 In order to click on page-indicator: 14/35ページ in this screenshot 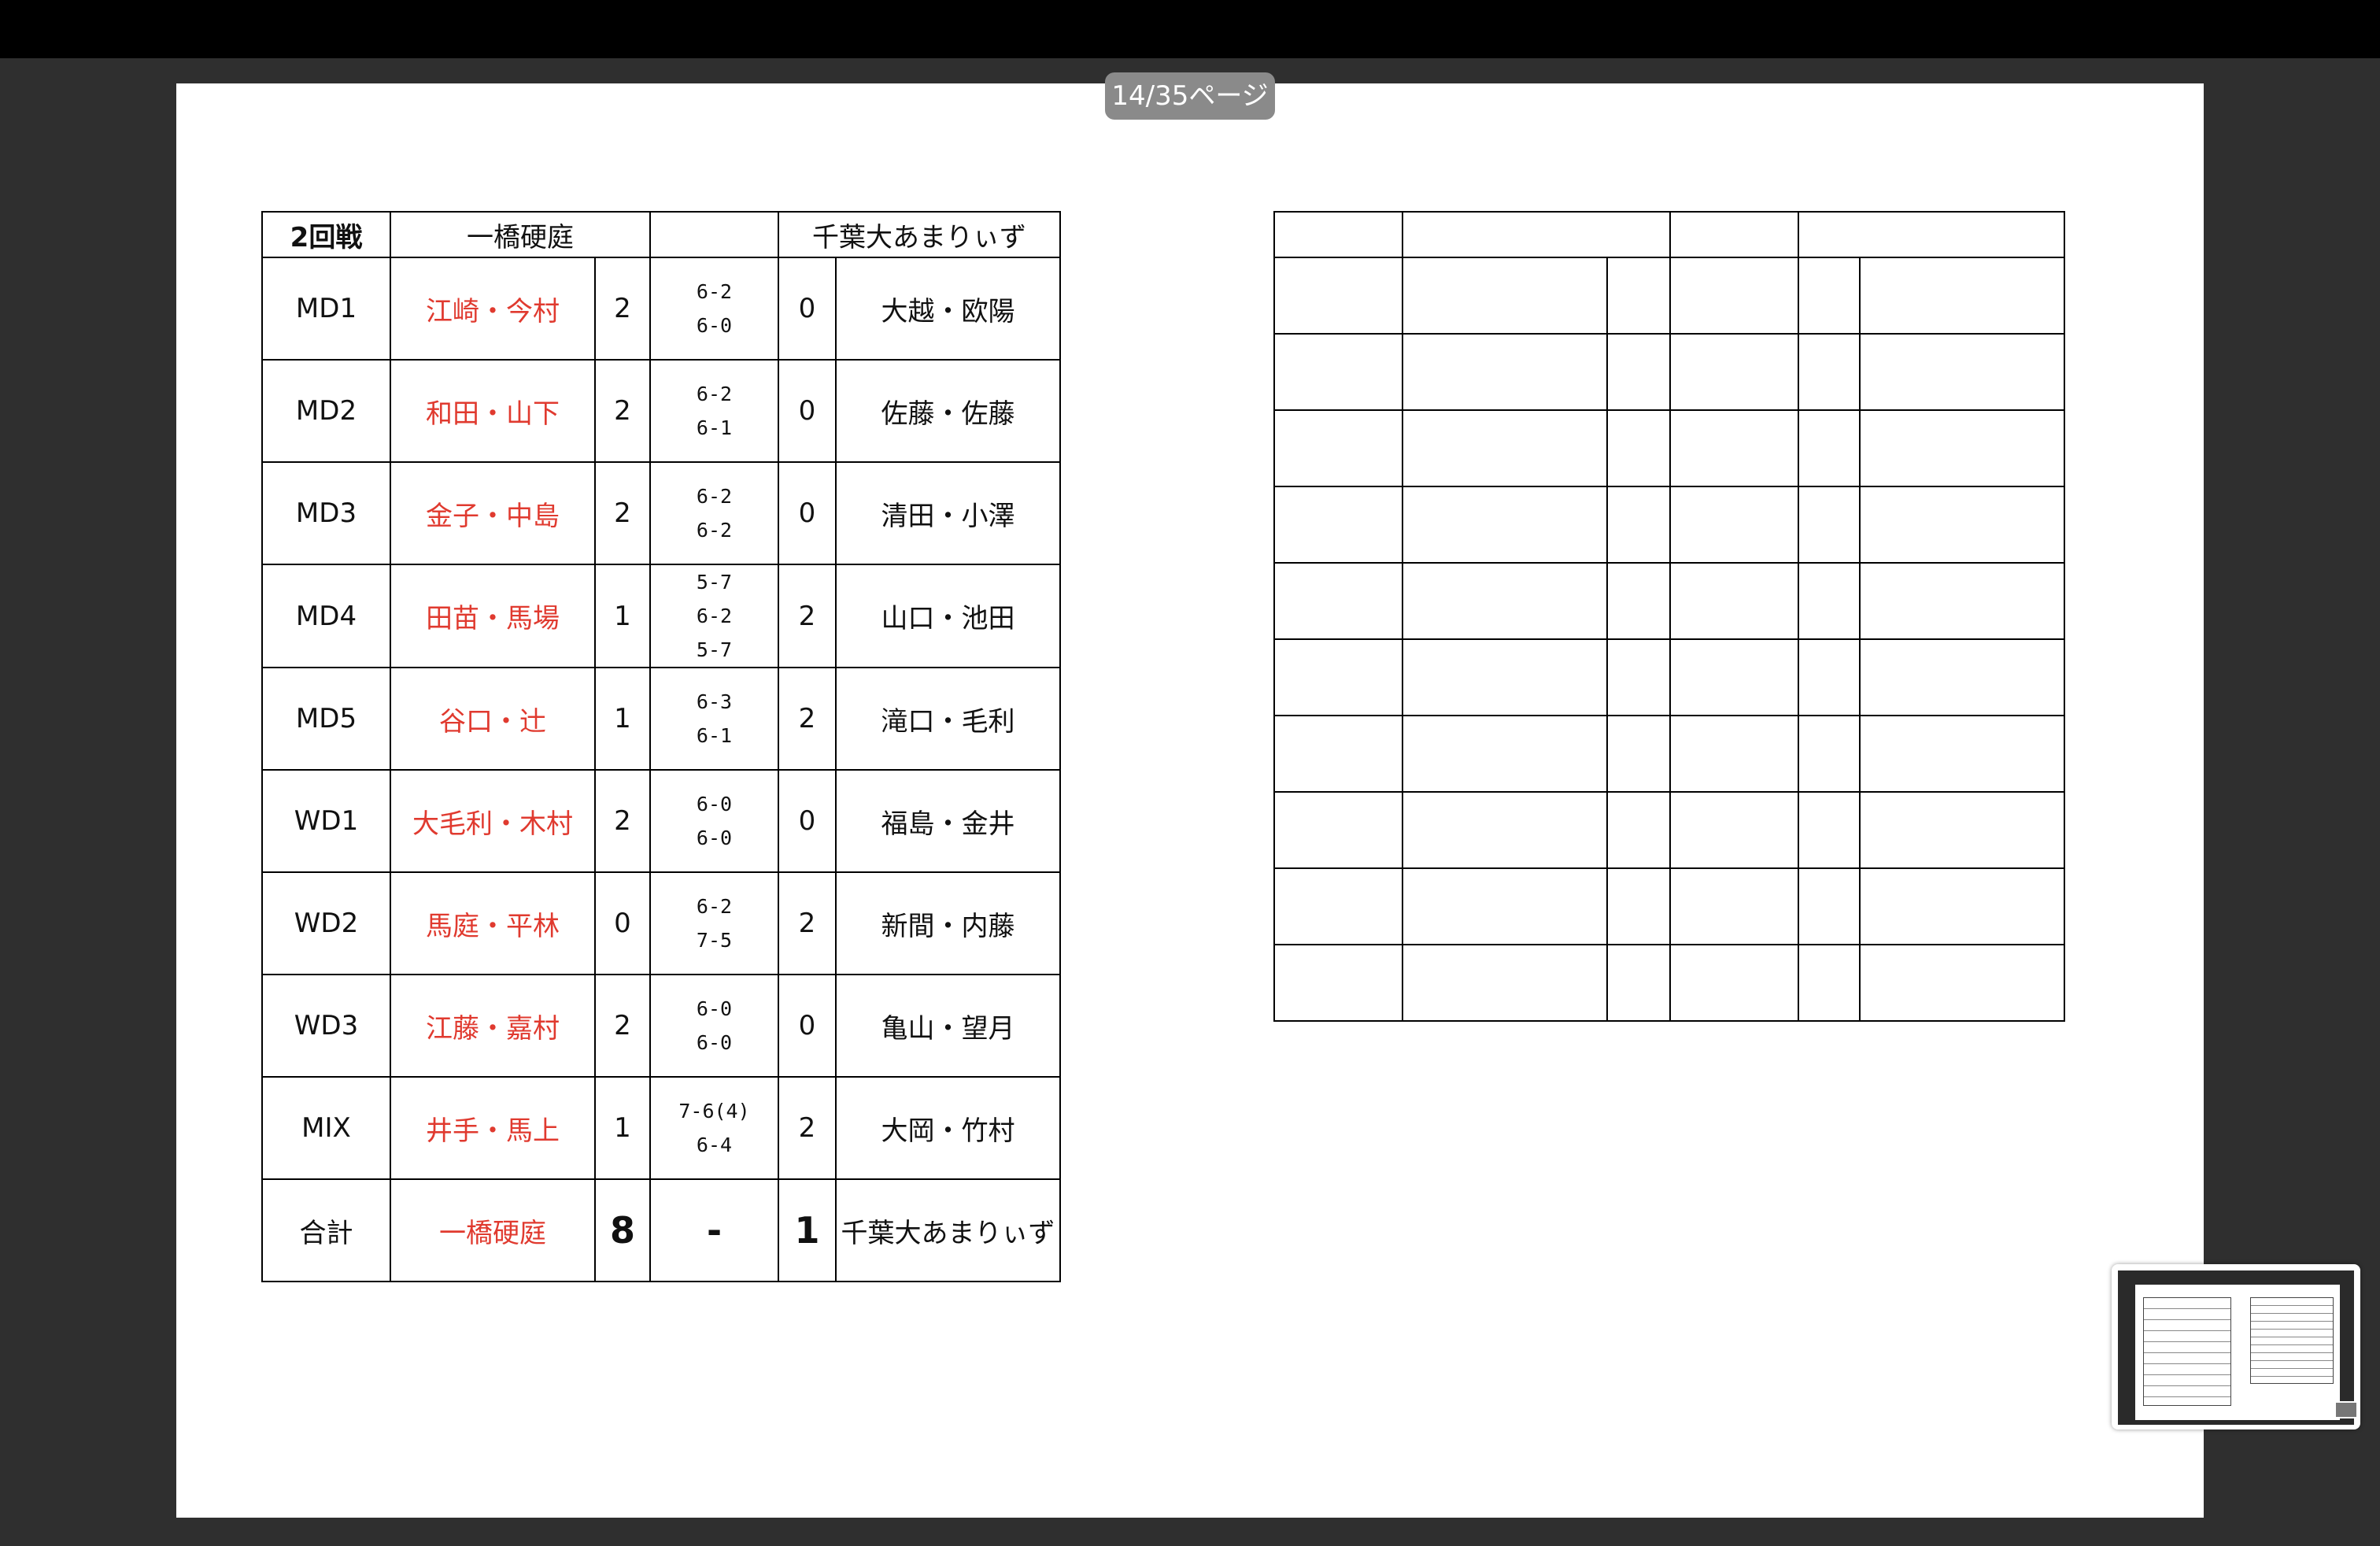, I will do `click(1190, 96)`.